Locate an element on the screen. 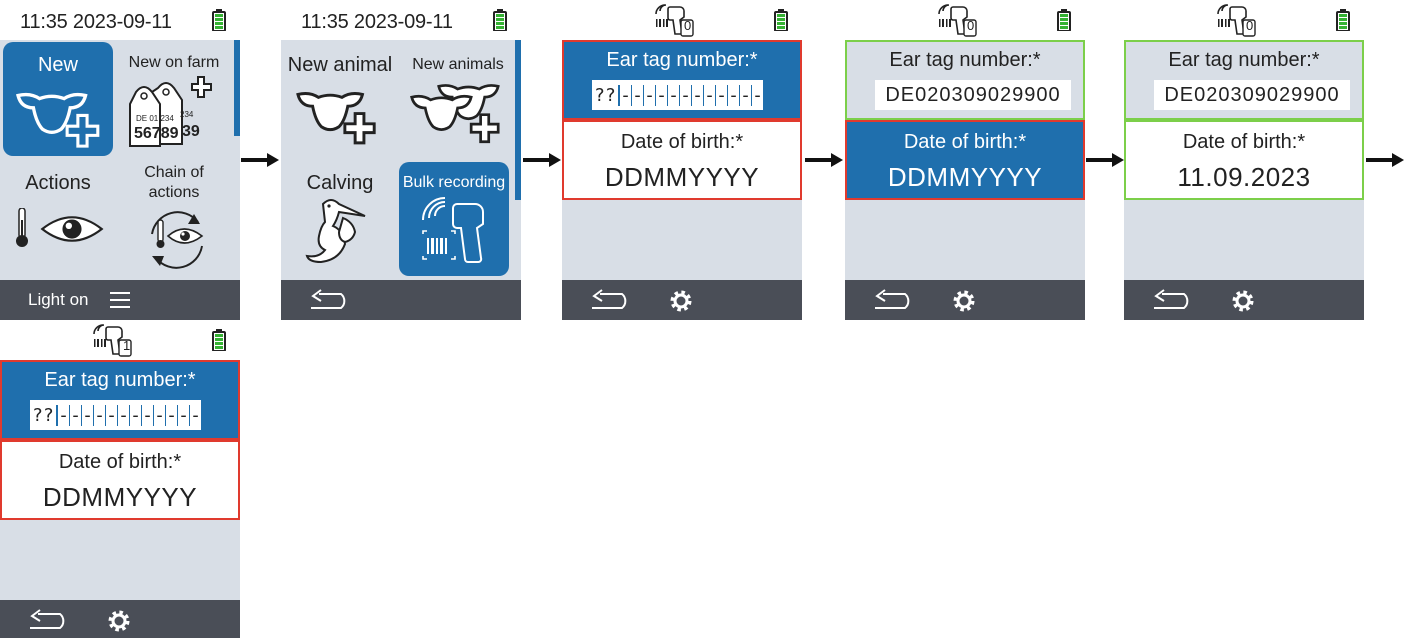 This screenshot has width=1404, height=638. bottom-bar: Light on is located at coordinates (120, 300).